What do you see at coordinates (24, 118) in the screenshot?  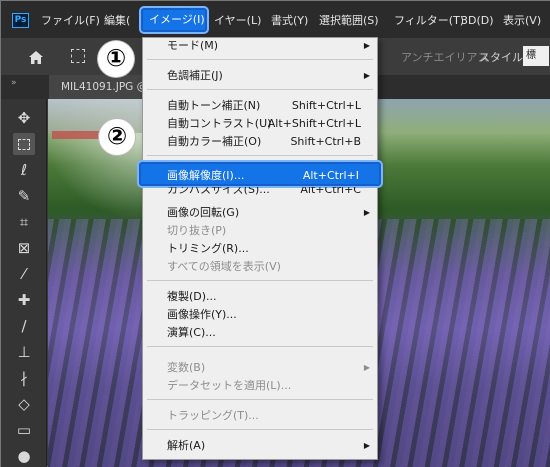 I see `move-tool-icon: ✥` at bounding box center [24, 118].